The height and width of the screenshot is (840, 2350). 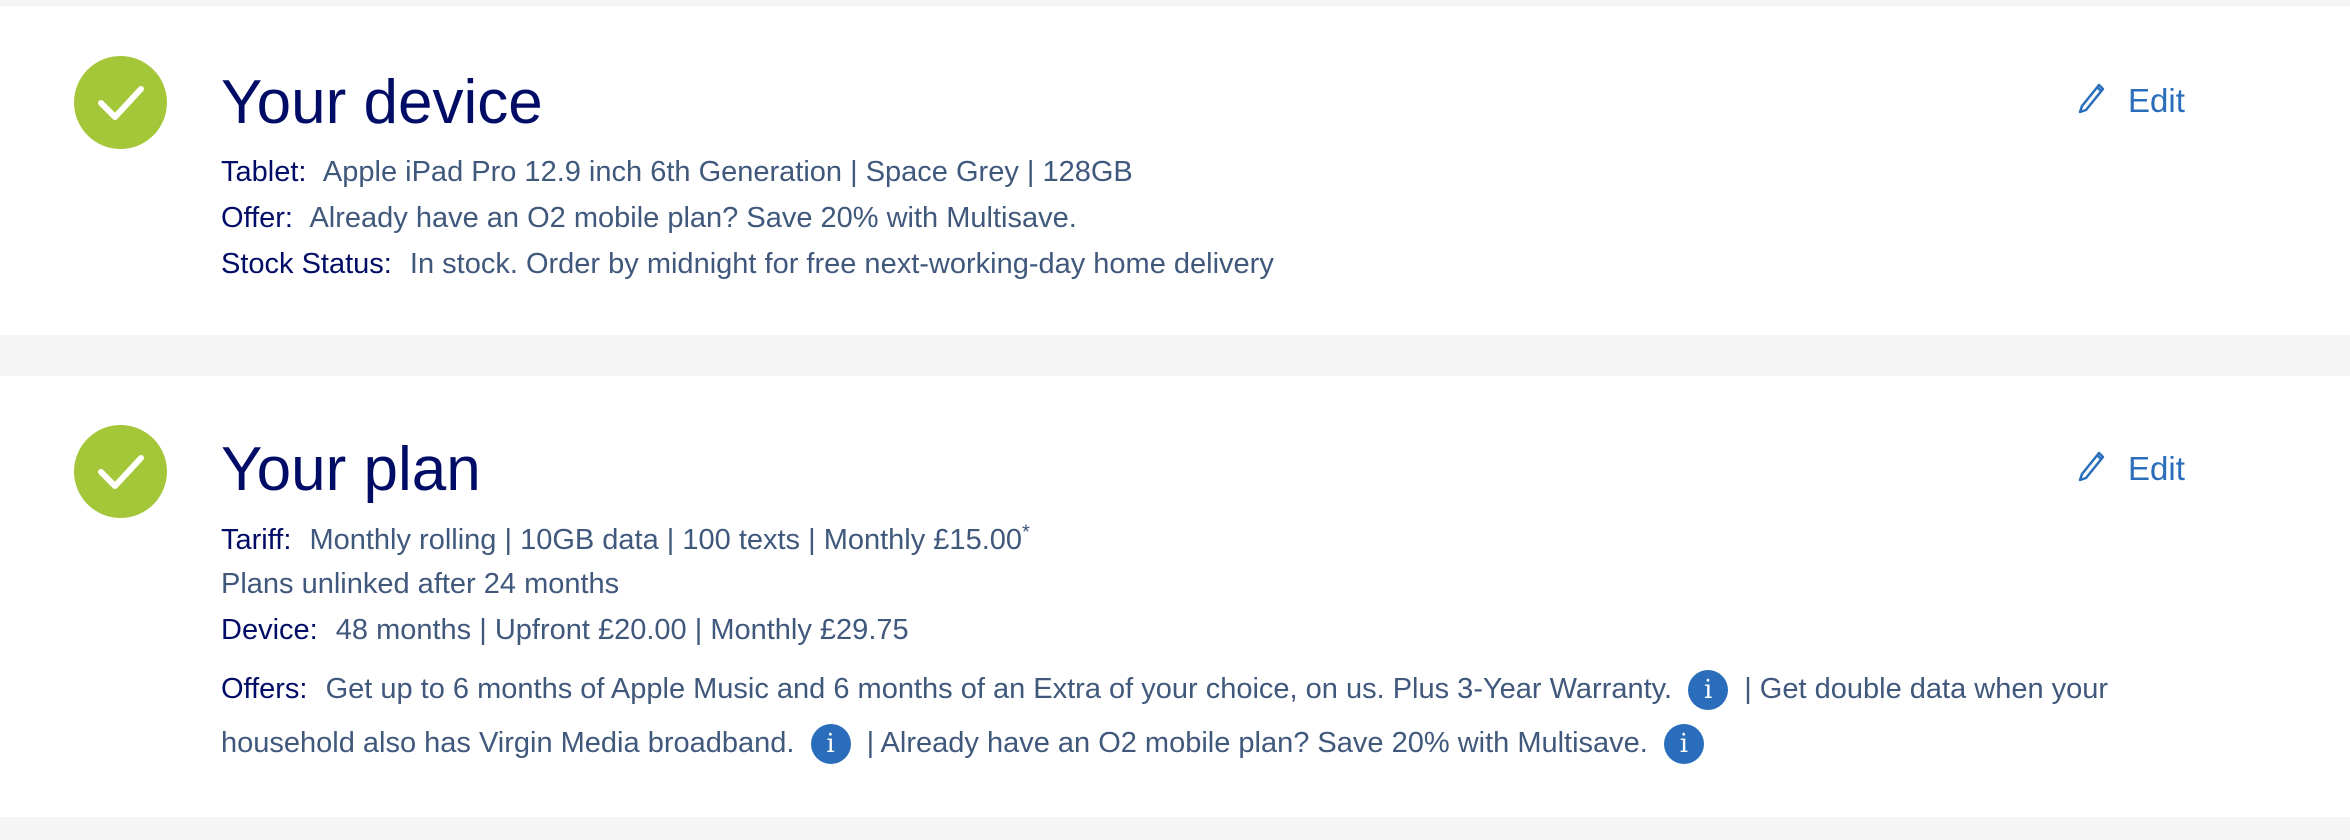 I want to click on tablet-label: Tablet:, so click(x=264, y=172).